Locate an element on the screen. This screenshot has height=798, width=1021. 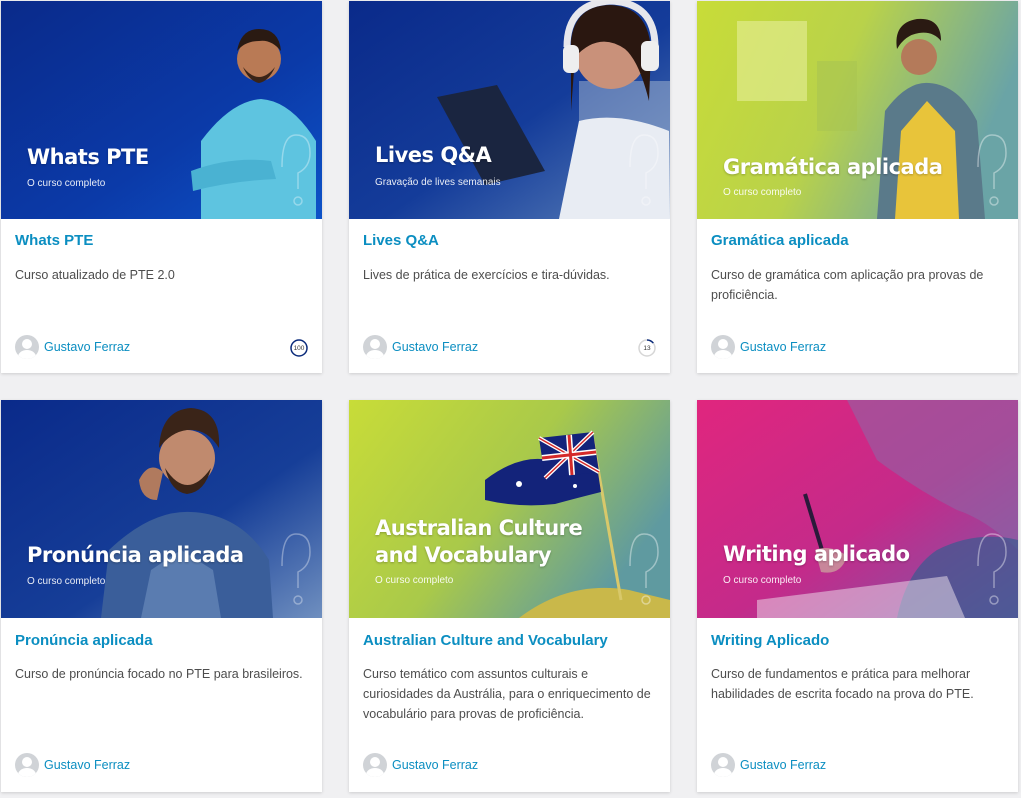
course-thumbnail: Pronúncia aplicada O curso completo is located at coordinates (161, 509).